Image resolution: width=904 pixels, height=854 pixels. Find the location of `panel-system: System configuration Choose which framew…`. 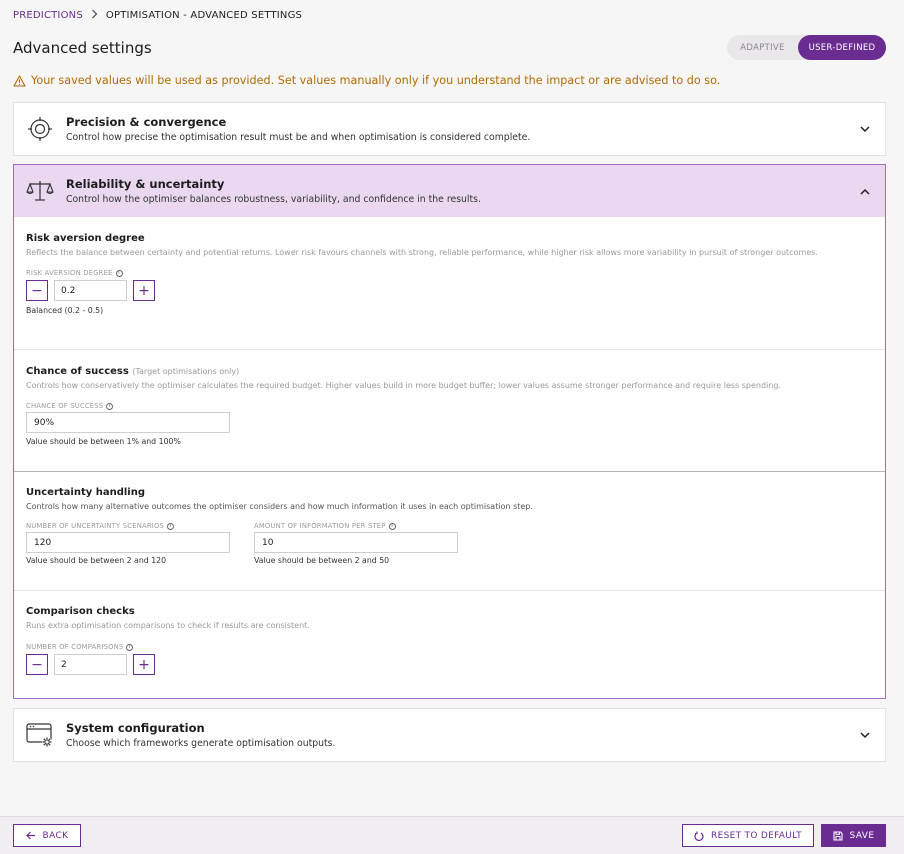

panel-system: System configuration Choose which framew… is located at coordinates (449, 735).